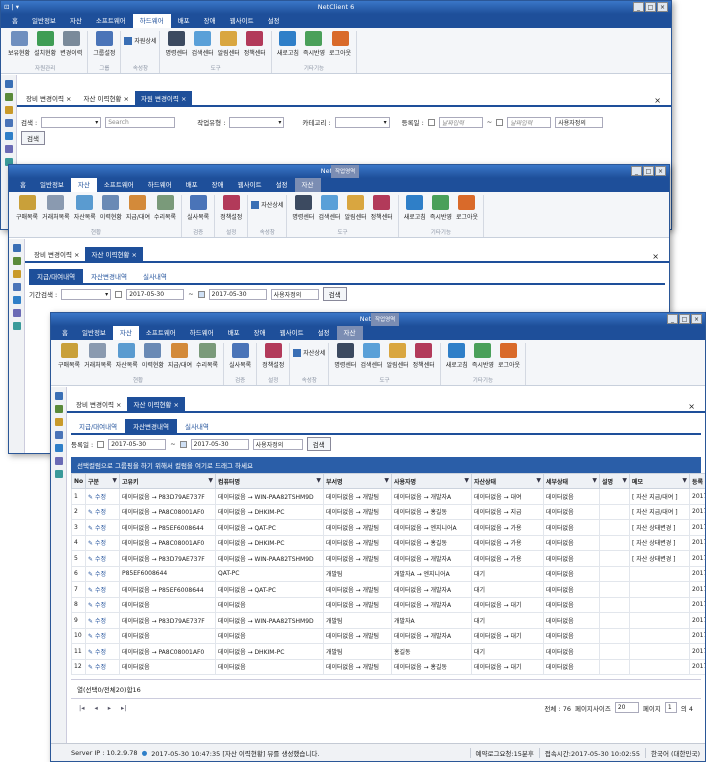 The image size is (706, 762). Describe the element at coordinates (78, 481) in the screenshot. I see `column-header: No` at that location.